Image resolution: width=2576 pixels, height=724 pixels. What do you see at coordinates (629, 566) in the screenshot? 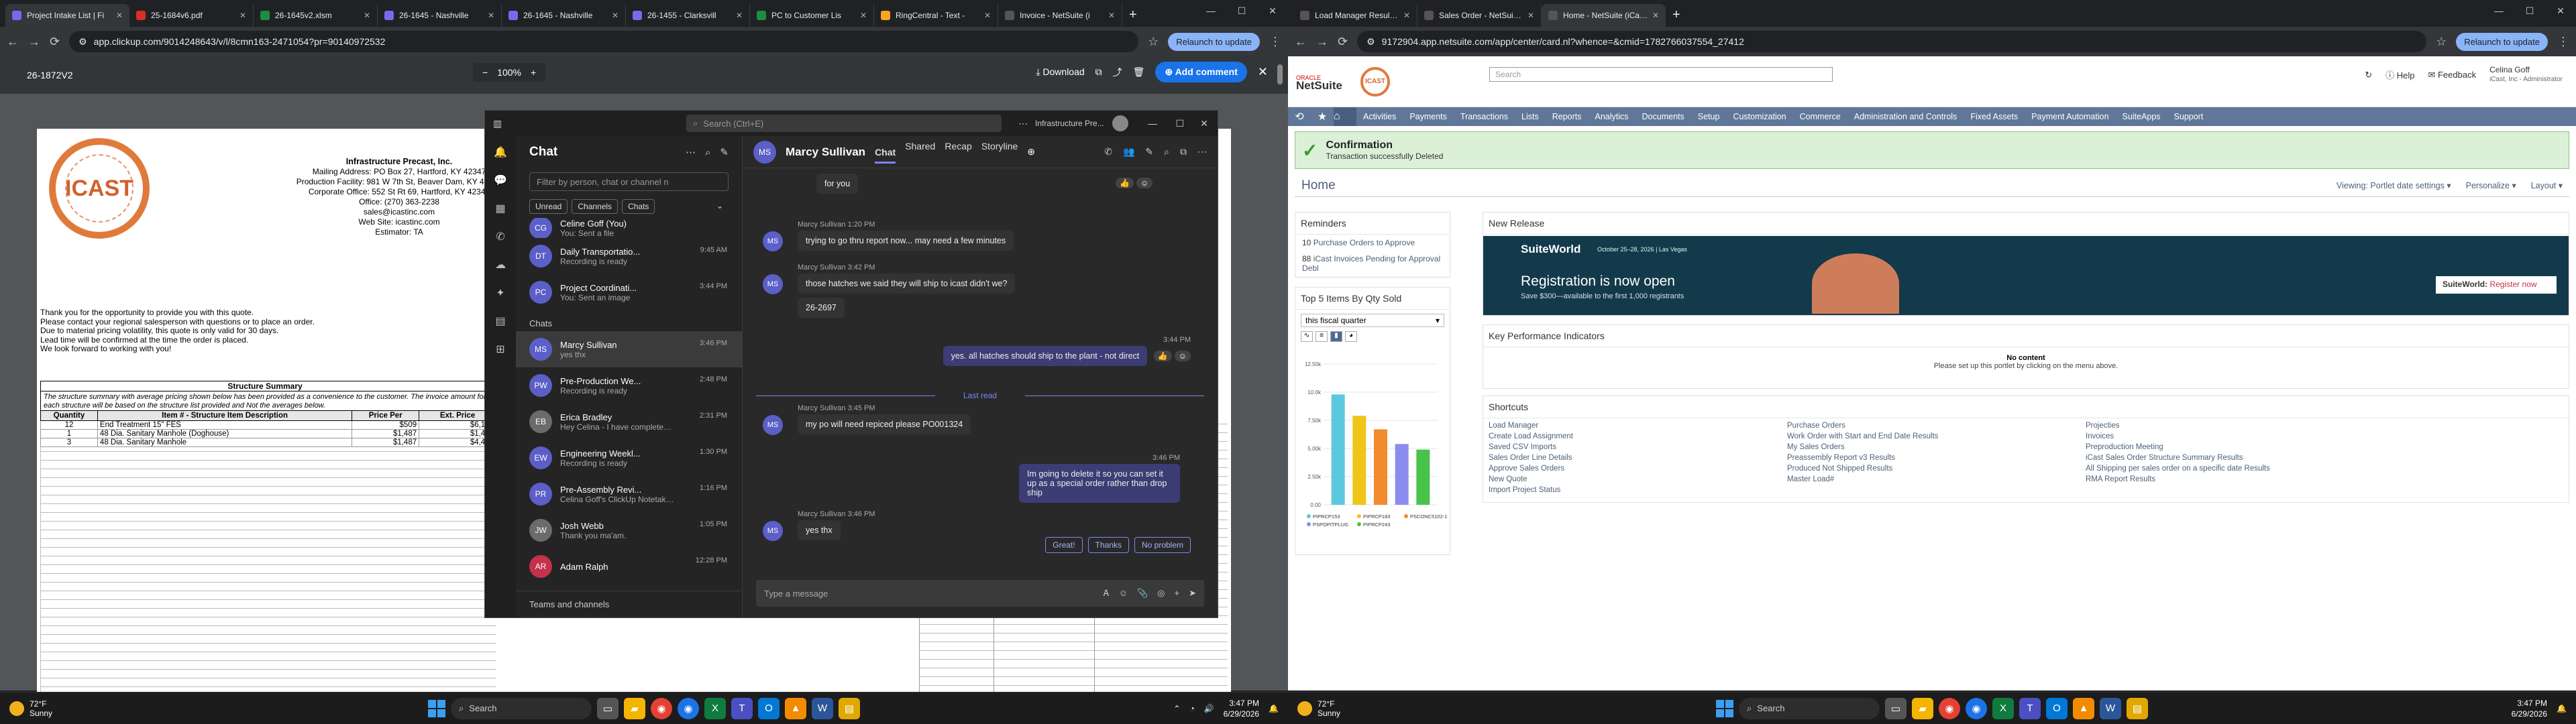
I see `chat-list-item: AR Adam Ralph 12:28 PM` at bounding box center [629, 566].